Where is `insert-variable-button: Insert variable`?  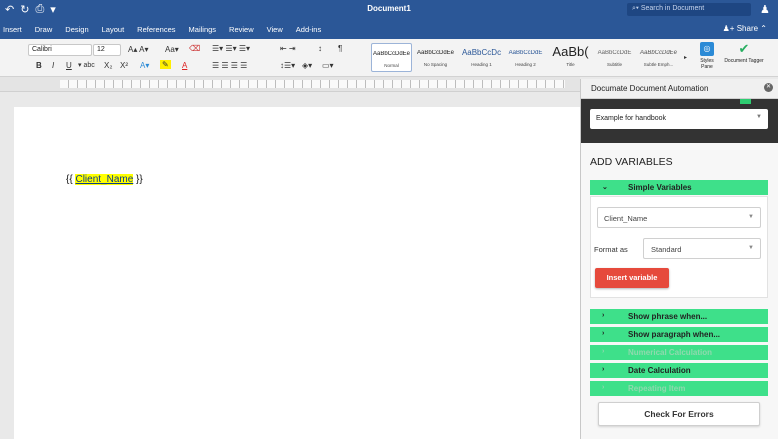
insert-variable-button: Insert variable is located at coordinates (632, 278).